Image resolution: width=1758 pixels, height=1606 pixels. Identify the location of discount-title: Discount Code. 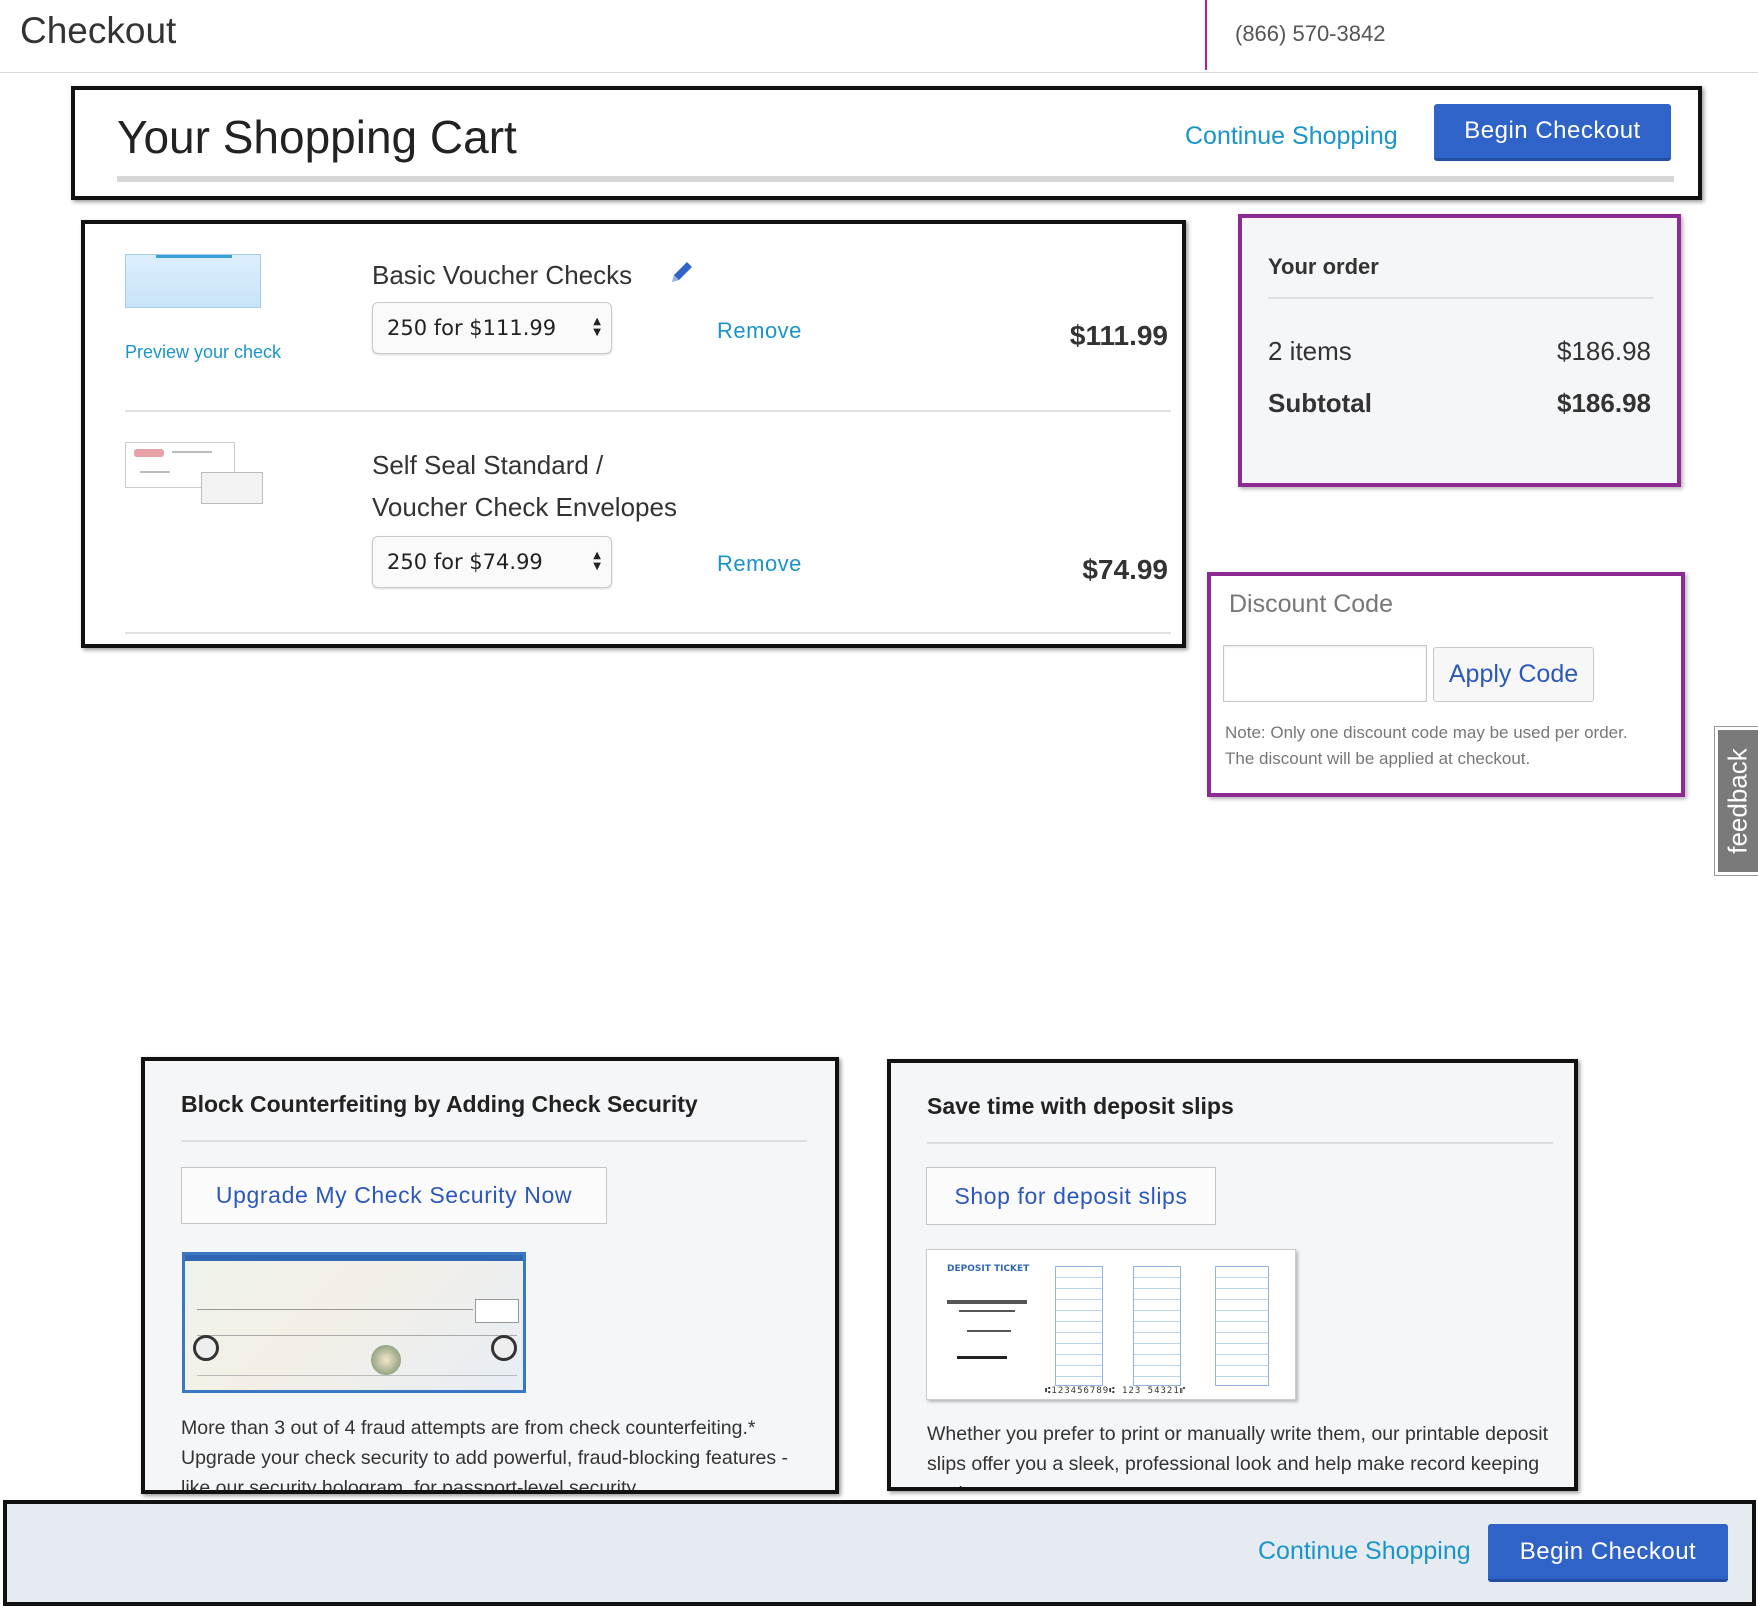
(1311, 604).